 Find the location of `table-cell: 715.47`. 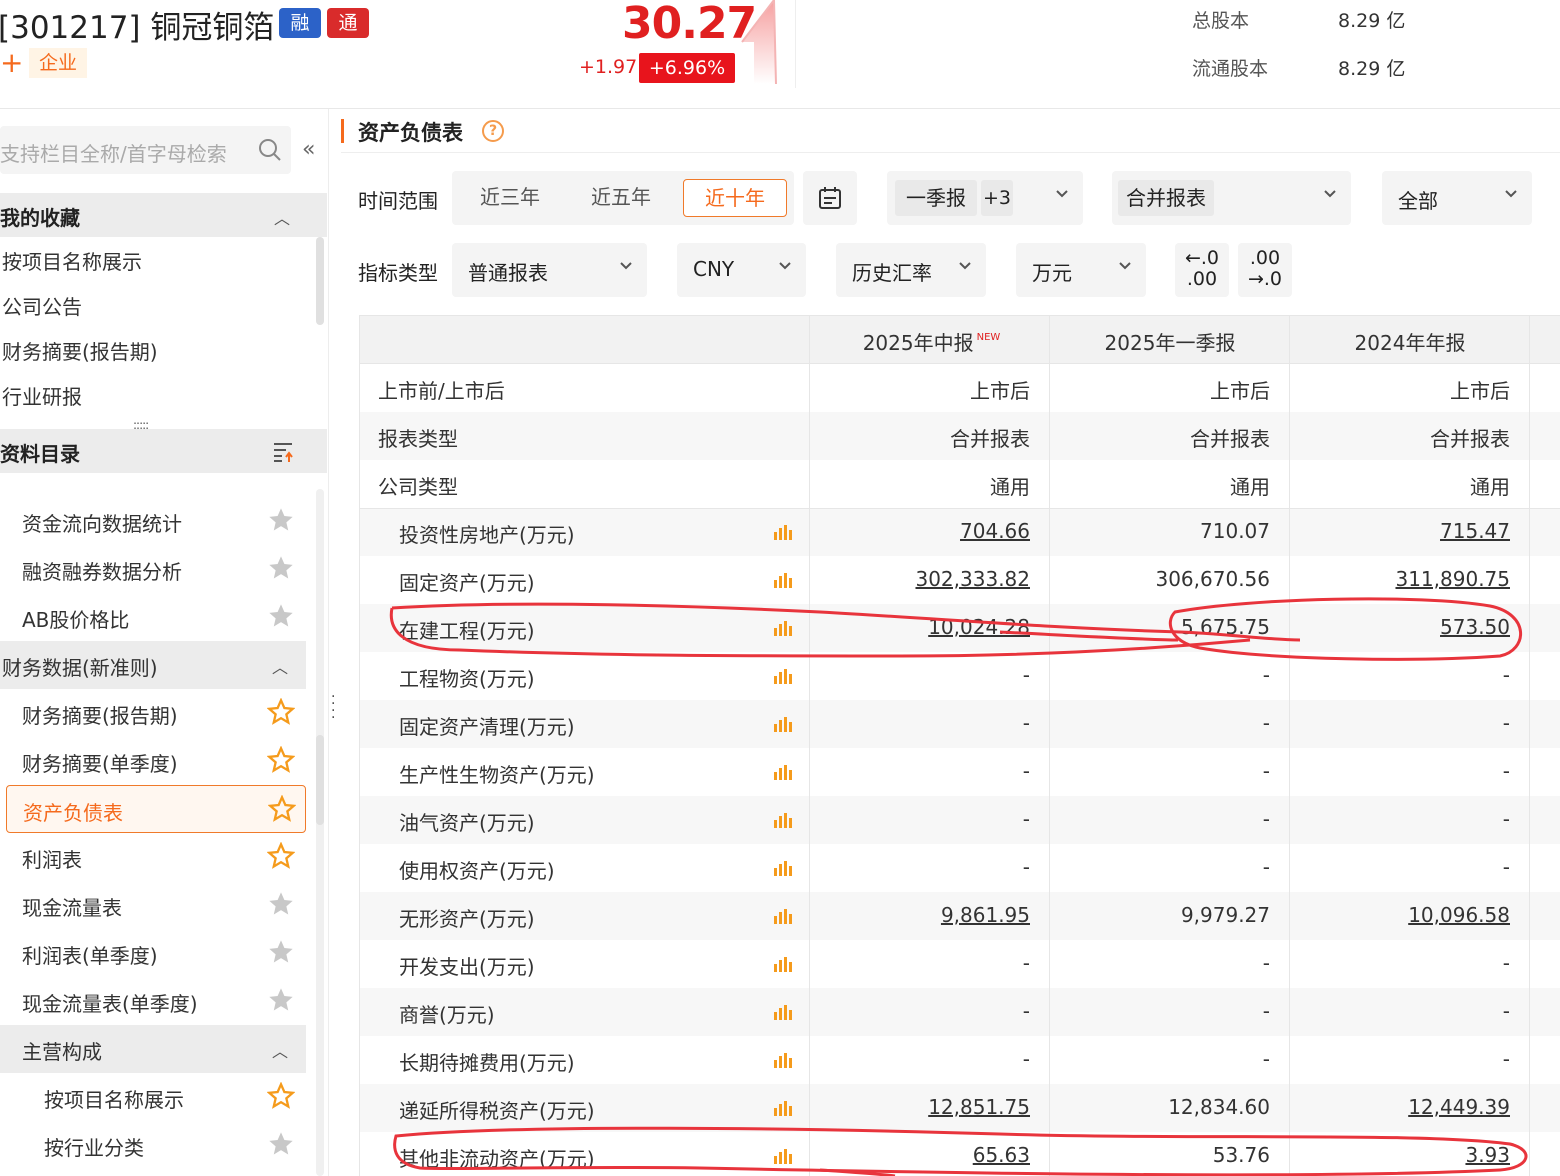

table-cell: 715.47 is located at coordinates (1475, 531).